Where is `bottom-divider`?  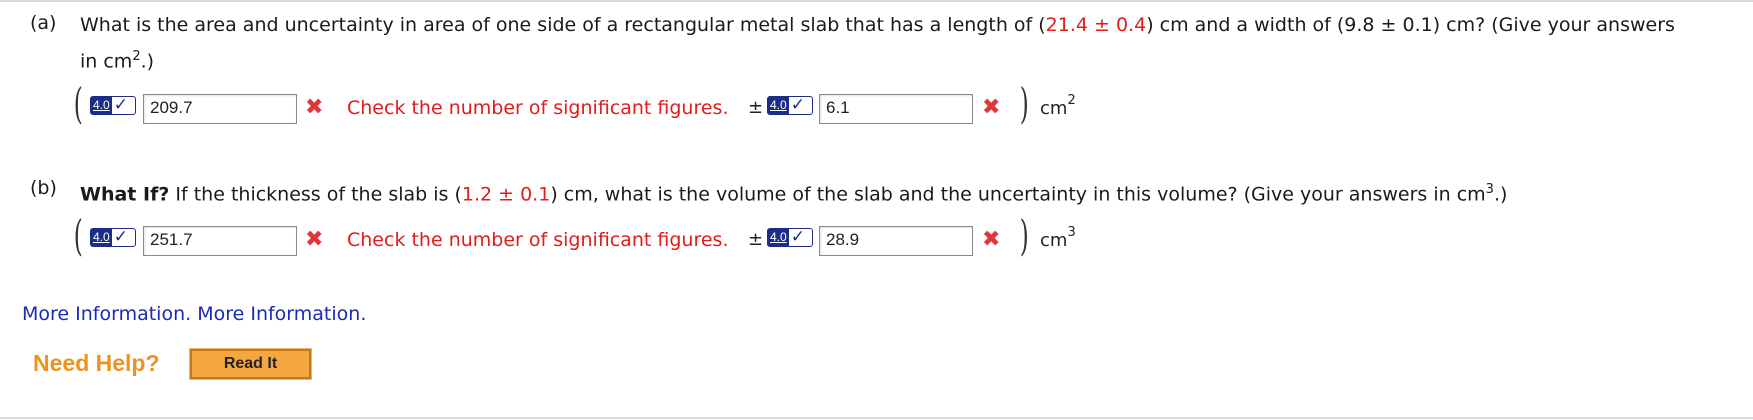 bottom-divider is located at coordinates (876, 418).